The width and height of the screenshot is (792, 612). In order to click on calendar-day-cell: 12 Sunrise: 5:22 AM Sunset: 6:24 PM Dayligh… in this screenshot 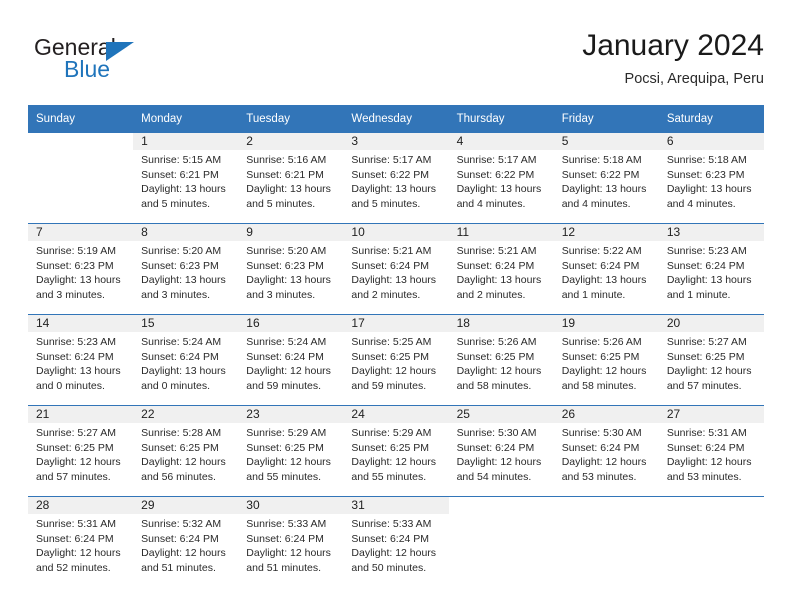, I will do `click(606, 269)`.